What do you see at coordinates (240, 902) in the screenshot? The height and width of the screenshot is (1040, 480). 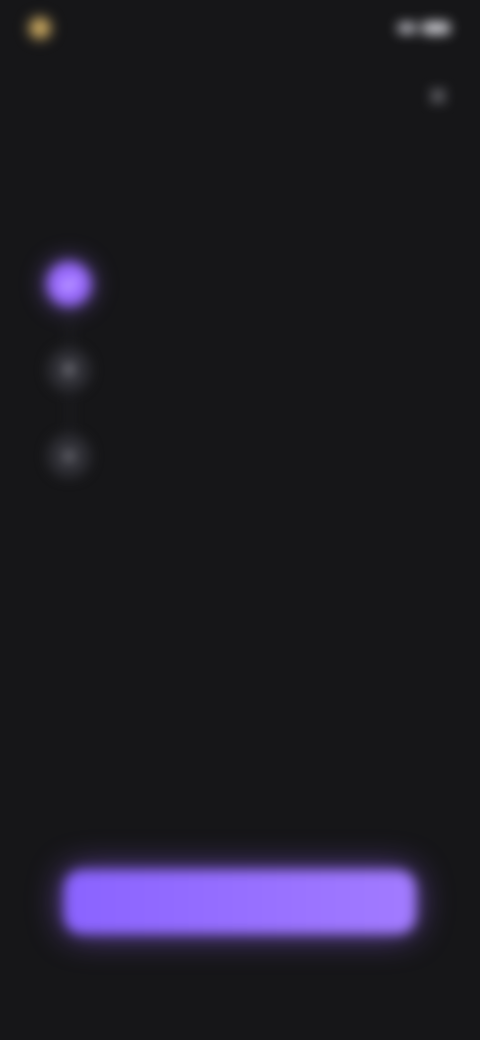 I see `continue-button` at bounding box center [240, 902].